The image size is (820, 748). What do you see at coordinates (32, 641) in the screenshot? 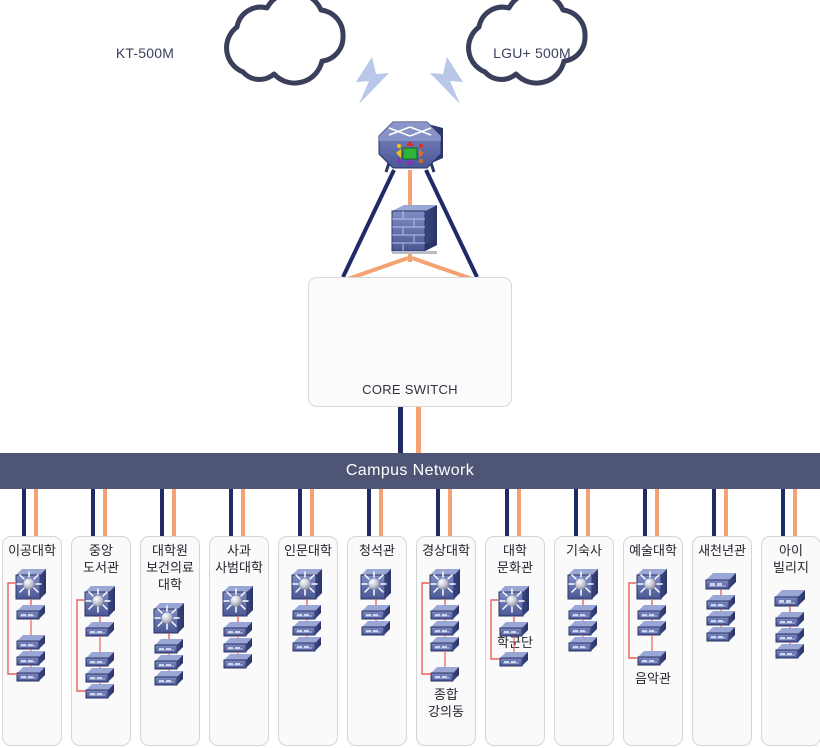
I see `building-card: 이공대학` at bounding box center [32, 641].